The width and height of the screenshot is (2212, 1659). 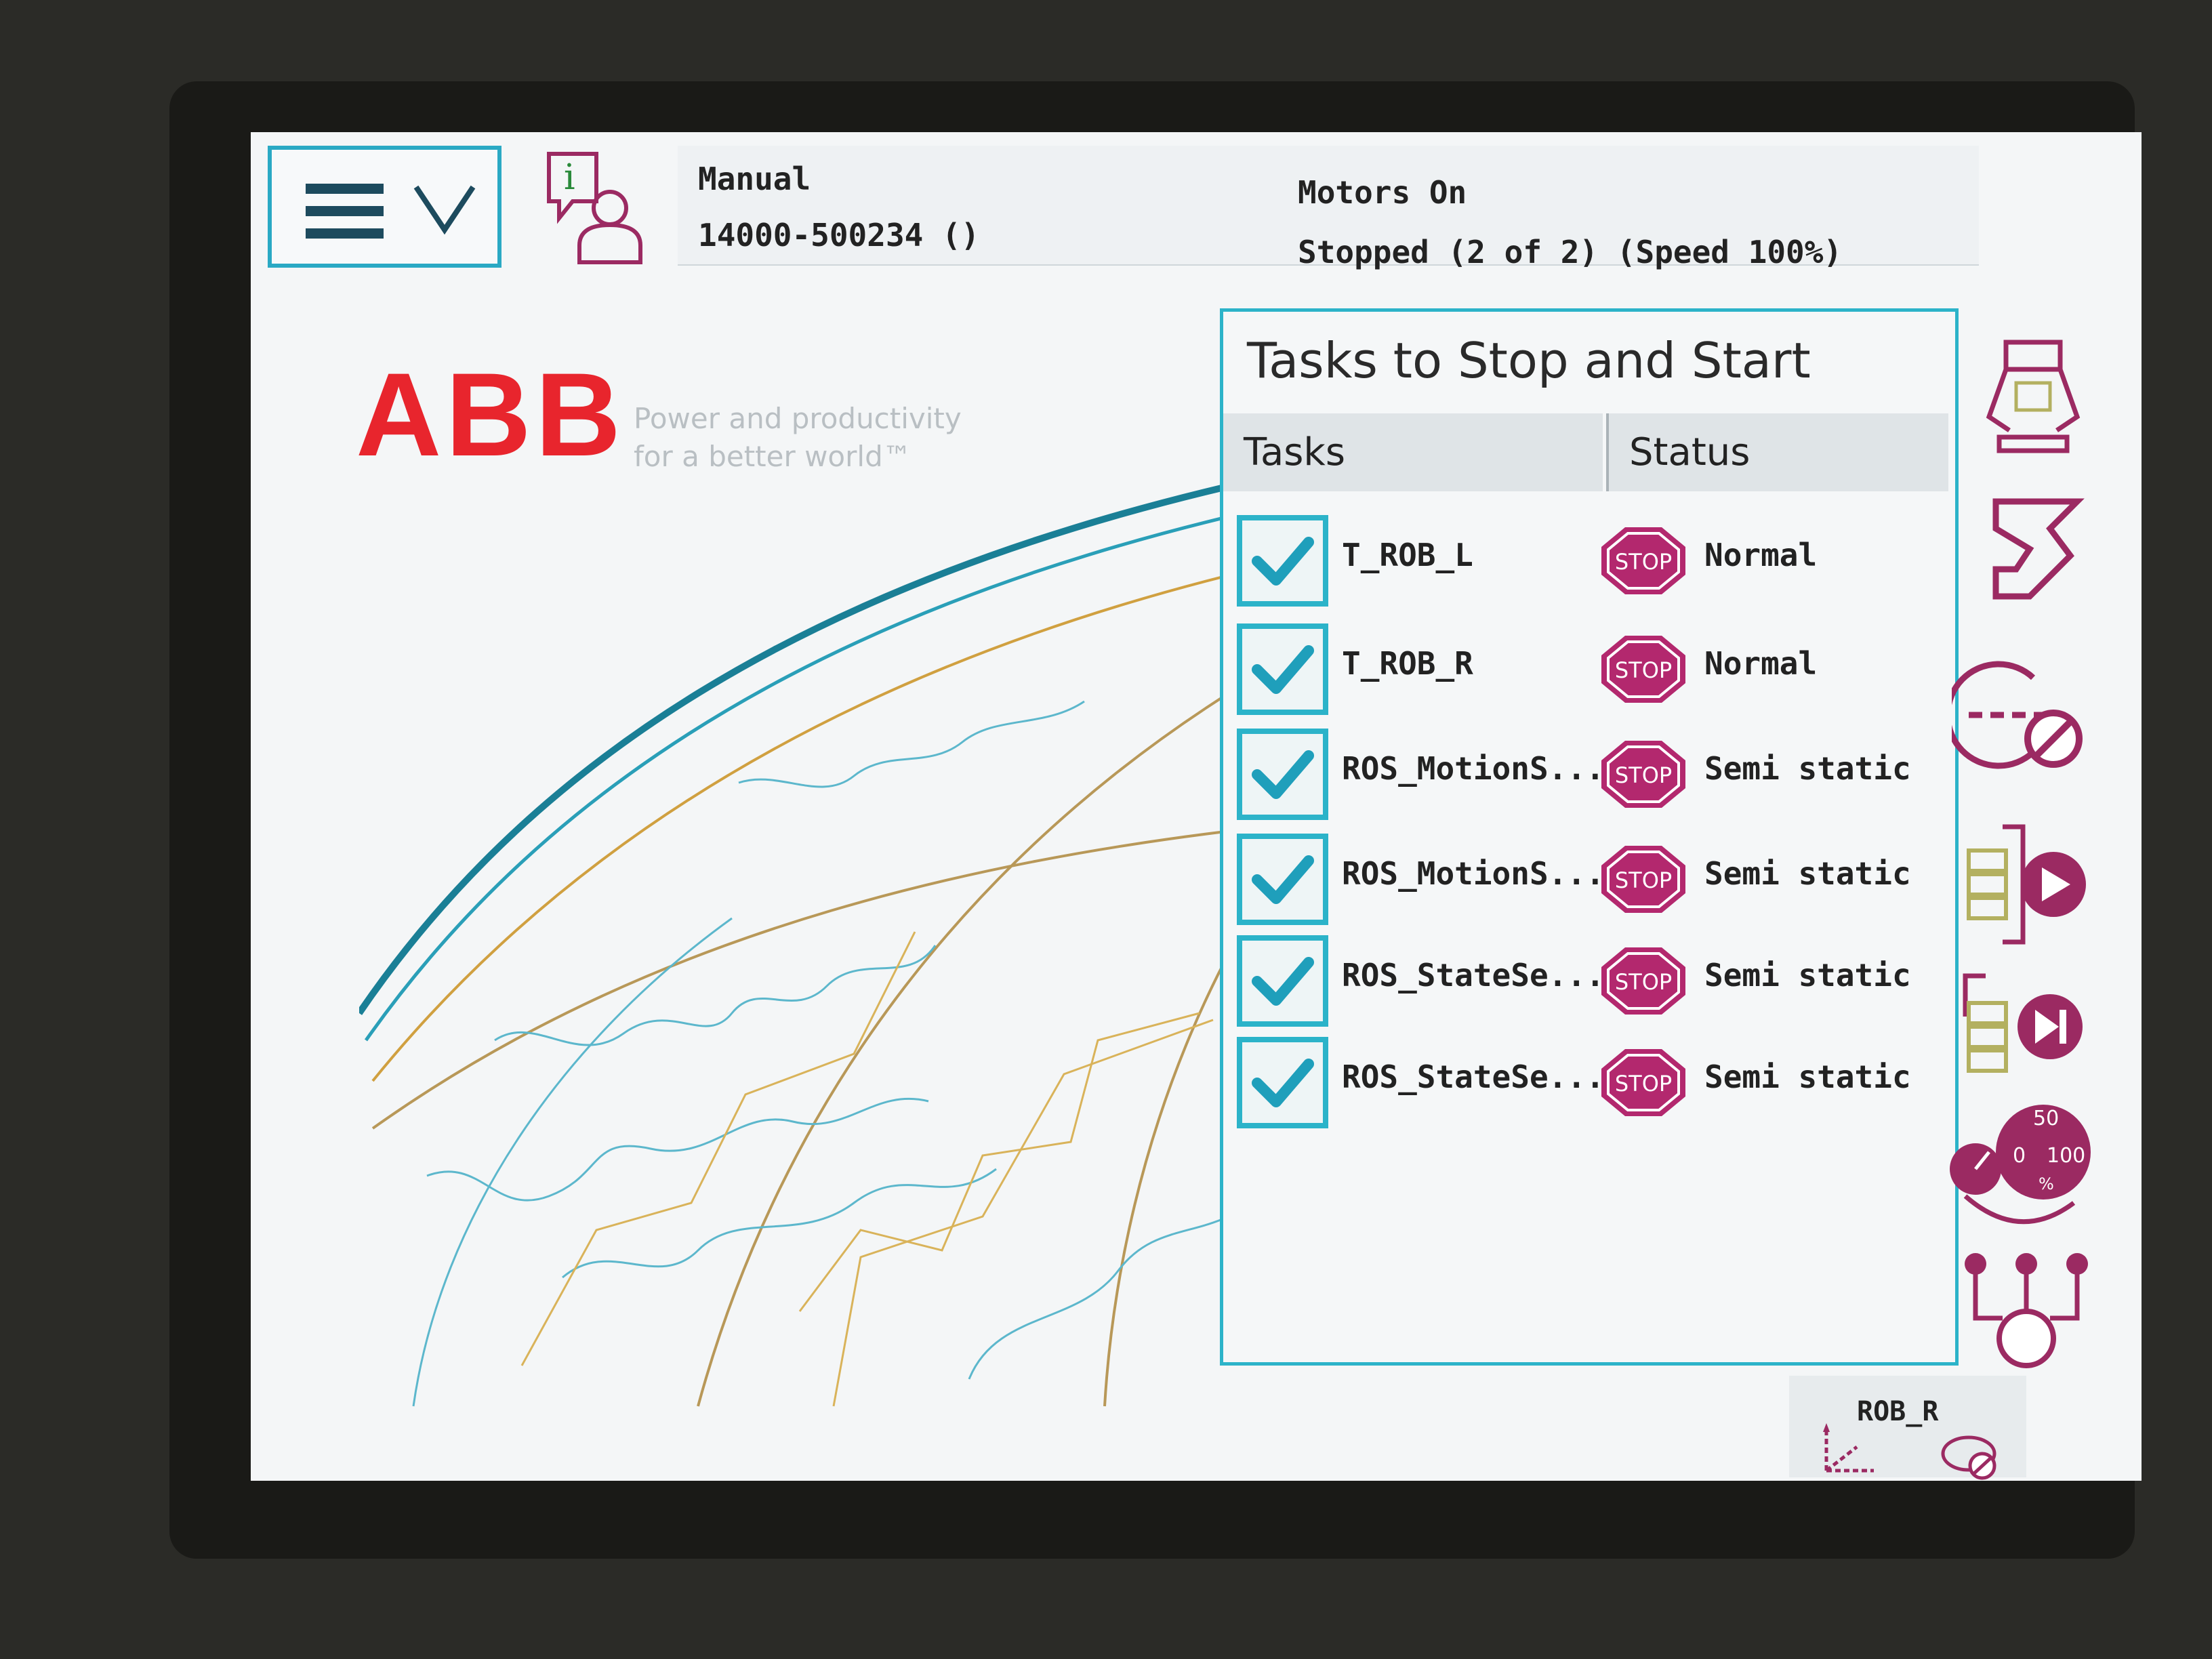 What do you see at coordinates (1408, 555) in the screenshot?
I see `task-name: T_ROB_L` at bounding box center [1408, 555].